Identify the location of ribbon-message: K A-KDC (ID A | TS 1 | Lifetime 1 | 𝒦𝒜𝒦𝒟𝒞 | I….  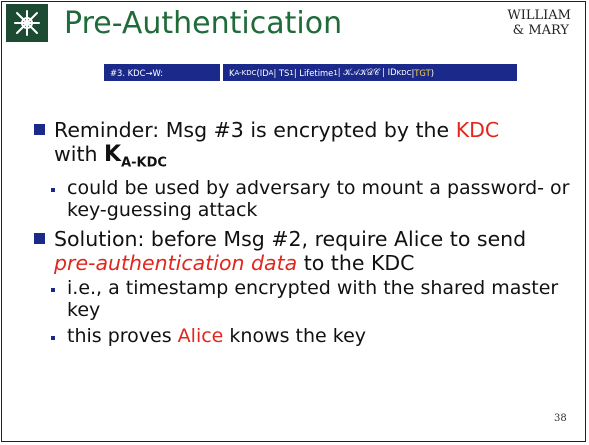
(370, 72).